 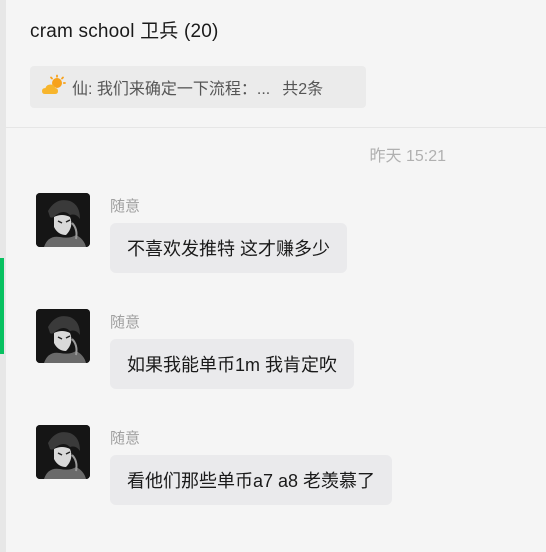 What do you see at coordinates (232, 364) in the screenshot?
I see `message-bubble: 如果我能单币1m 我肯定吹` at bounding box center [232, 364].